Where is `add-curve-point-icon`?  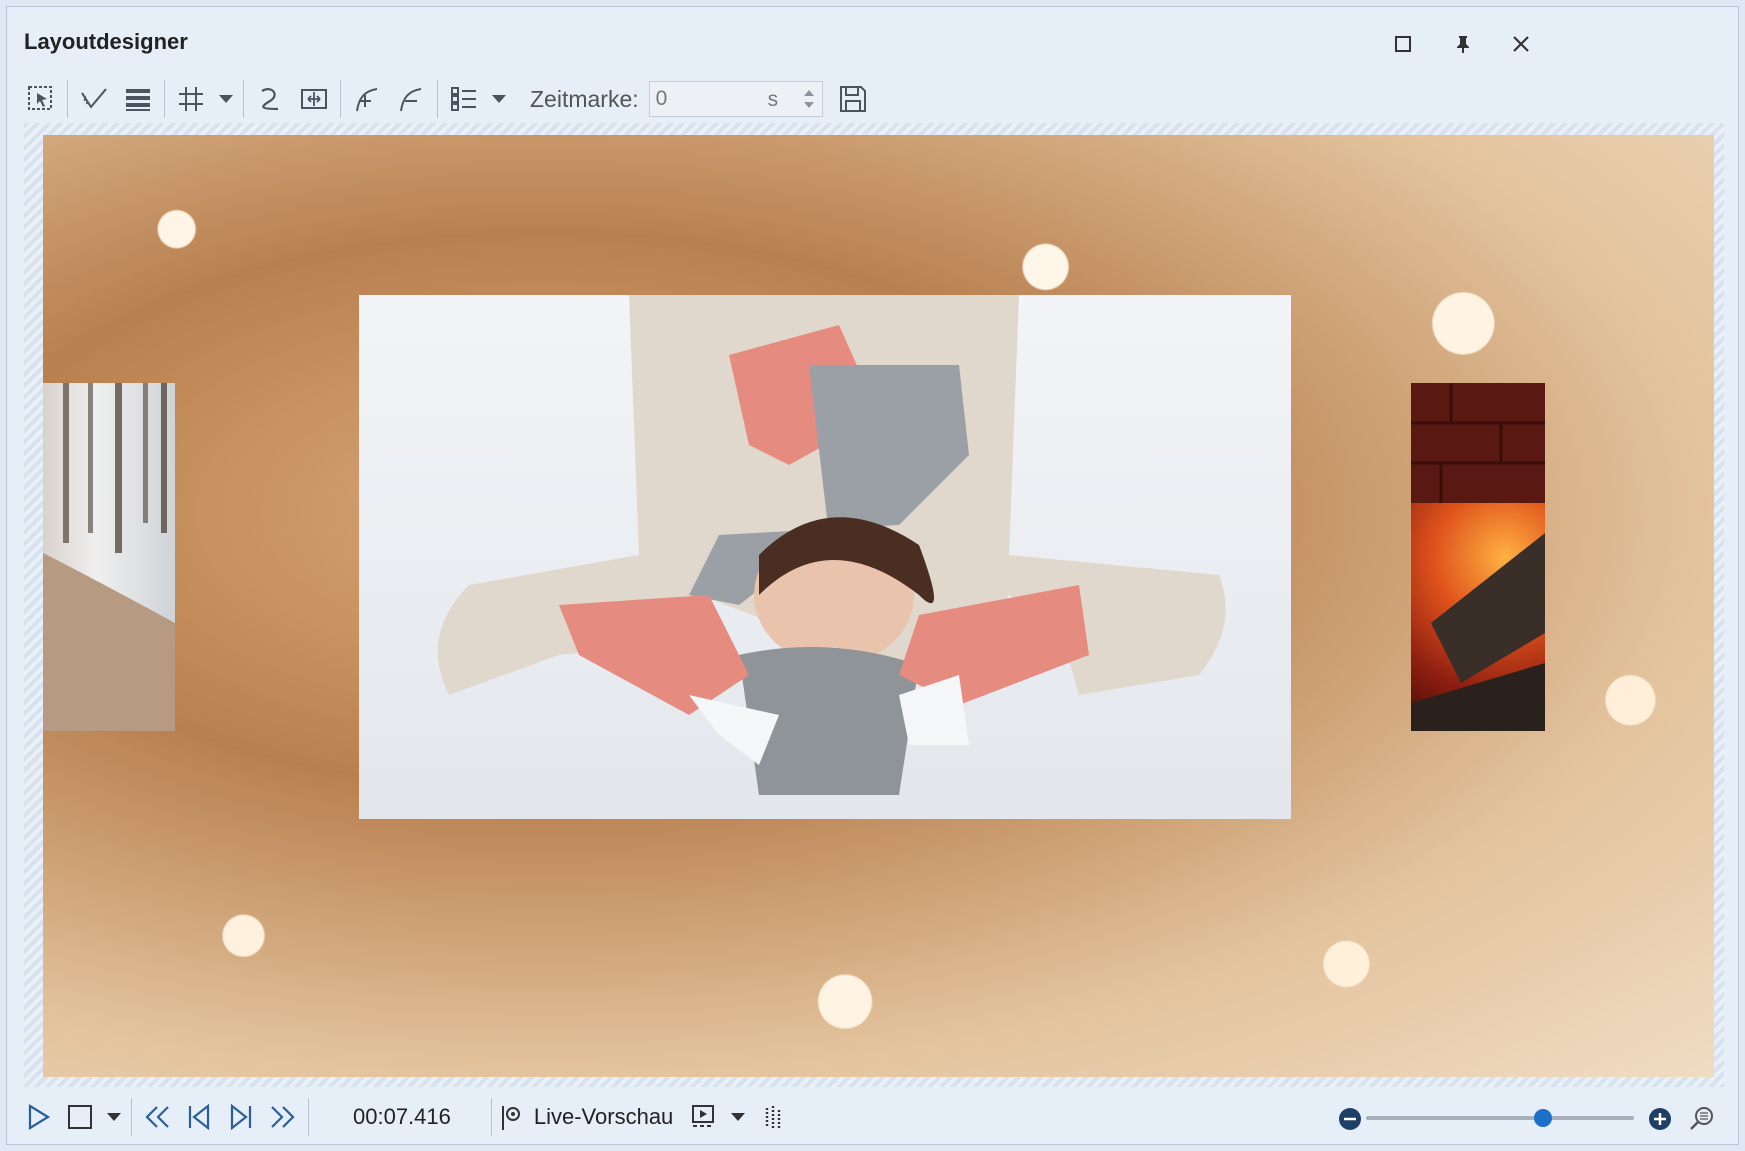 add-curve-point-icon is located at coordinates (367, 100).